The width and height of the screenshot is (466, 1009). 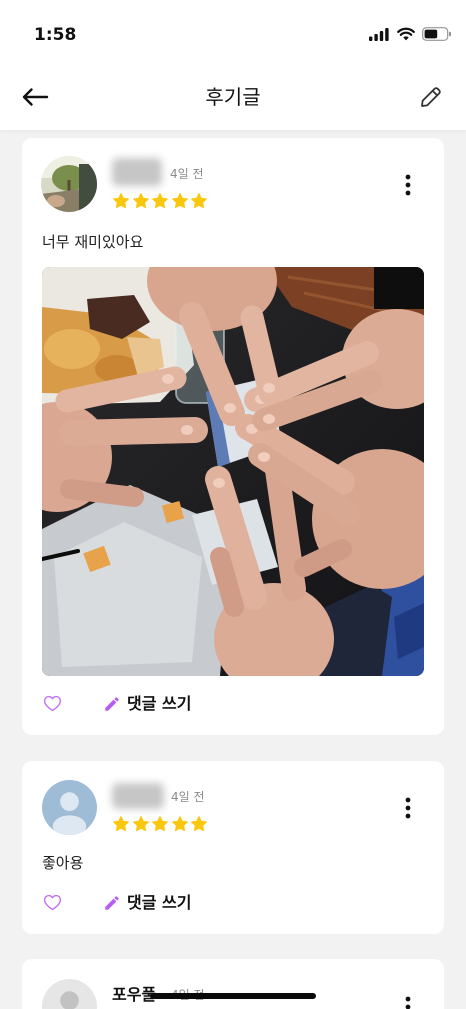 What do you see at coordinates (233, 984) in the screenshot?
I see `review-card: 포우풀 4일 전` at bounding box center [233, 984].